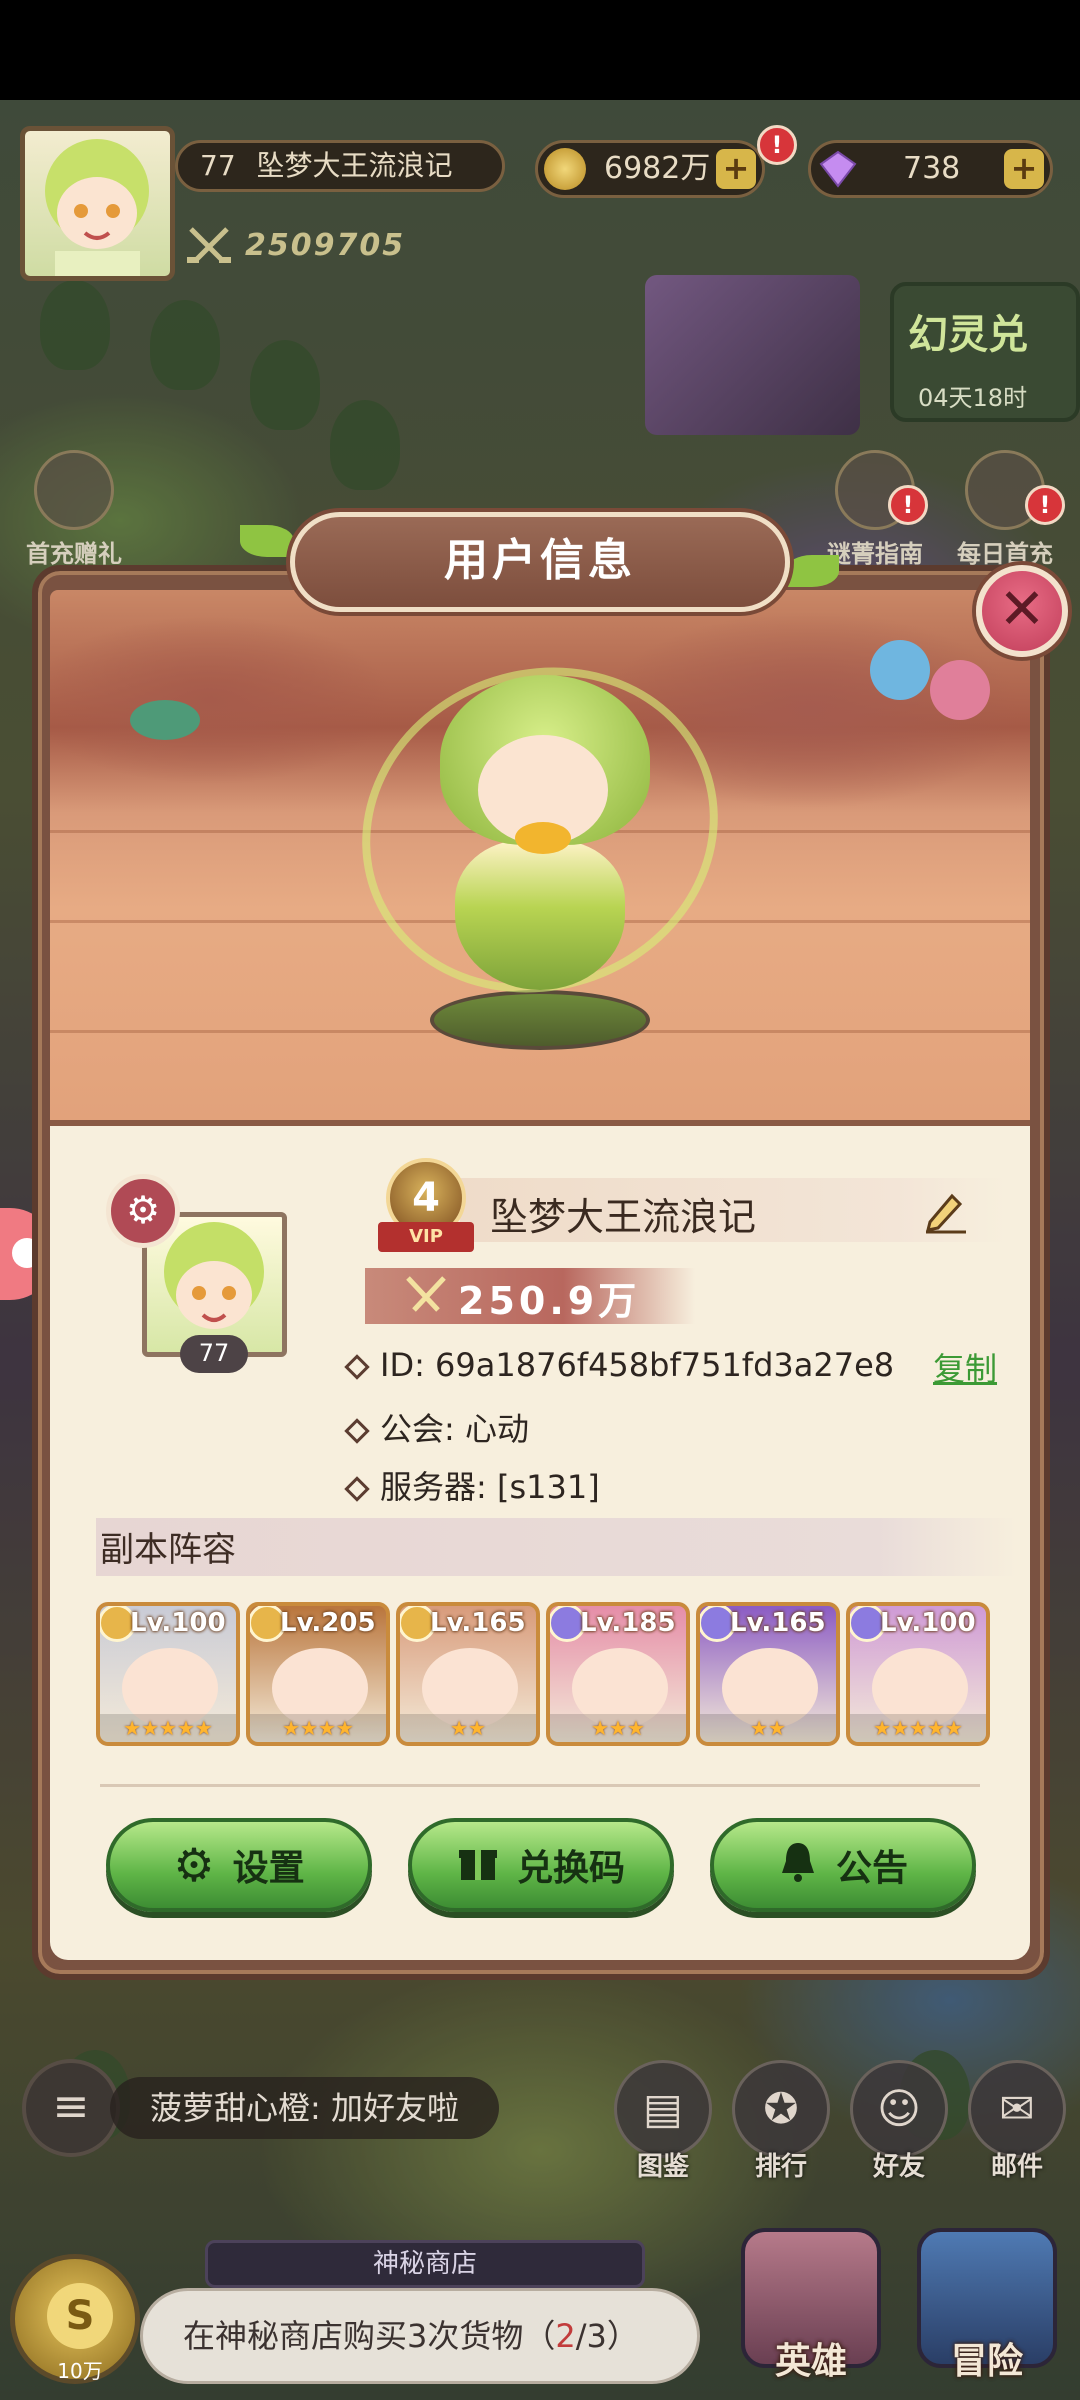 This screenshot has height=2400, width=1080. What do you see at coordinates (277, 2108) in the screenshot?
I see `chat-bar: ≡ 菠萝甜心橙: 加好友啦` at bounding box center [277, 2108].